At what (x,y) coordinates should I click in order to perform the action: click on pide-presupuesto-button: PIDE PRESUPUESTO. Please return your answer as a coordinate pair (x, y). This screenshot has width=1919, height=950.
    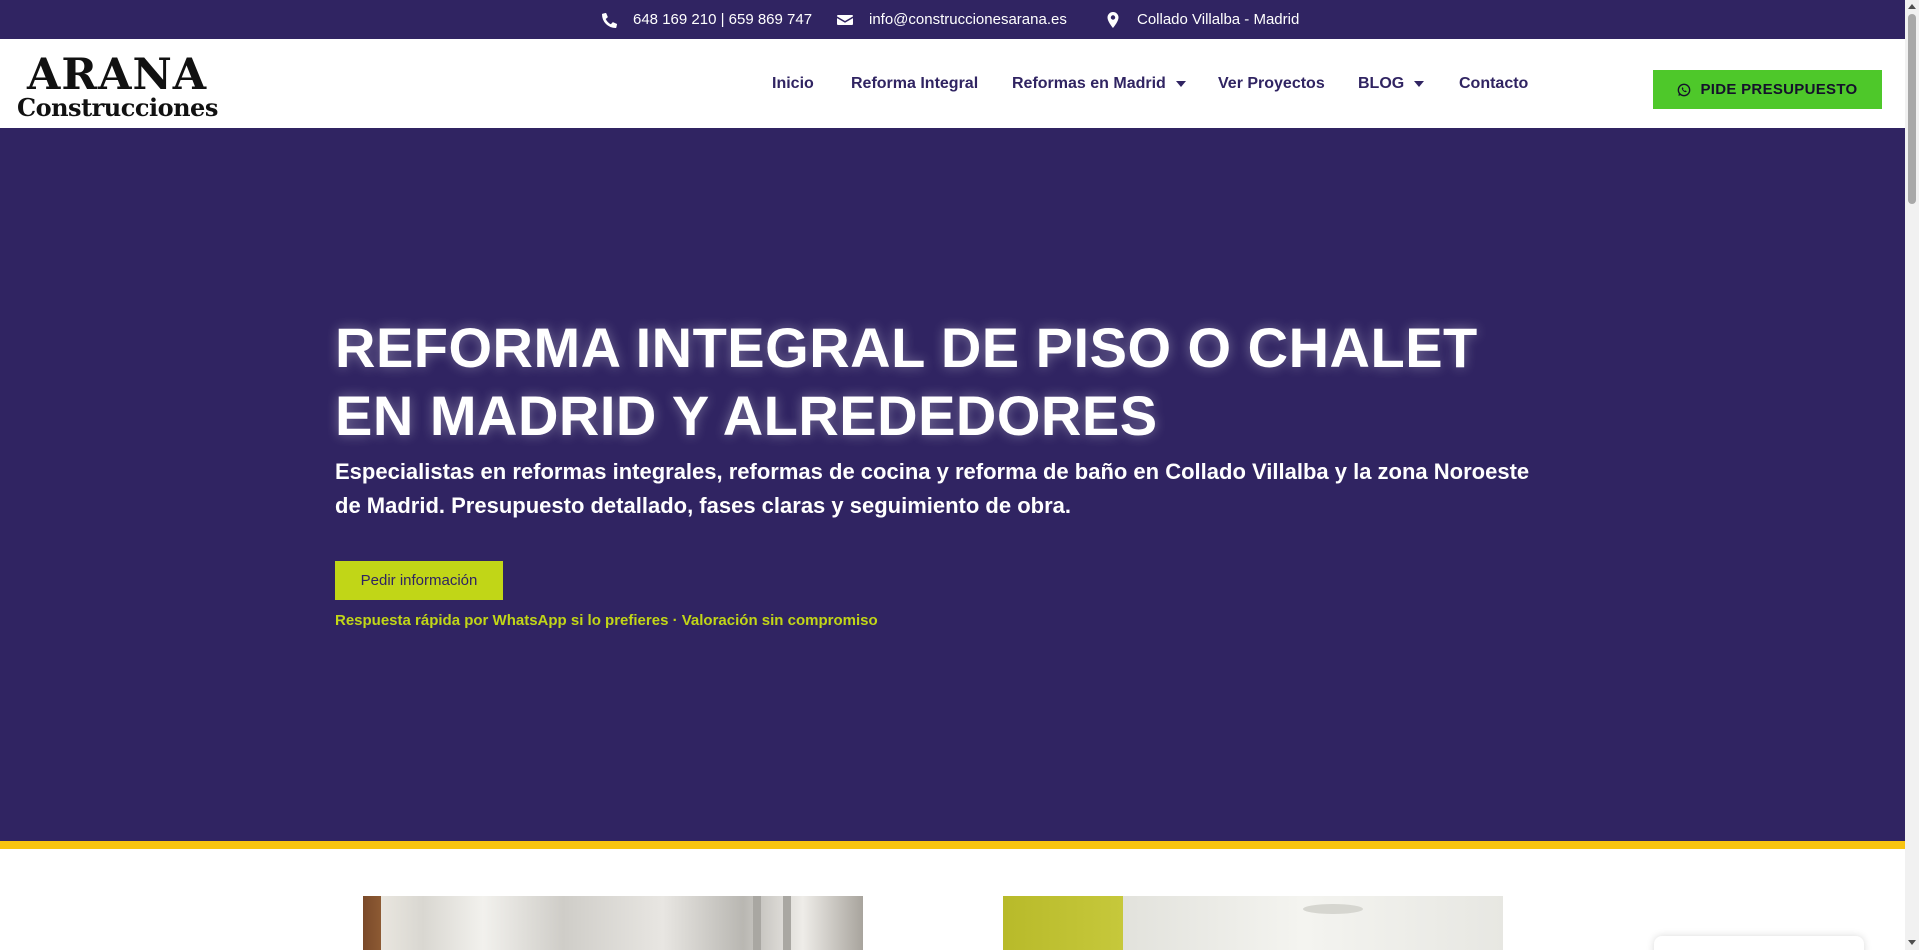
    Looking at the image, I should click on (1767, 89).